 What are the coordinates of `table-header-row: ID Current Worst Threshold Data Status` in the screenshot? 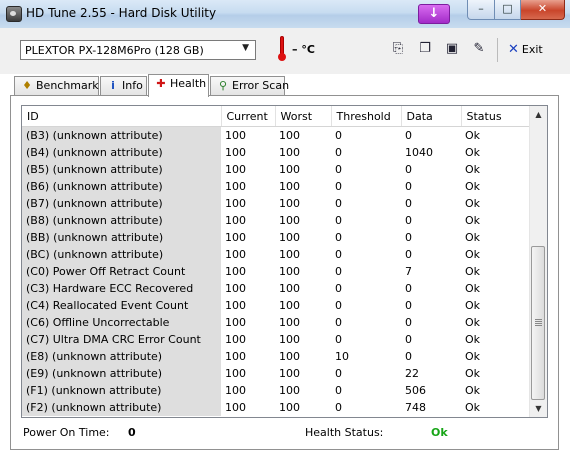 It's located at (277, 116).